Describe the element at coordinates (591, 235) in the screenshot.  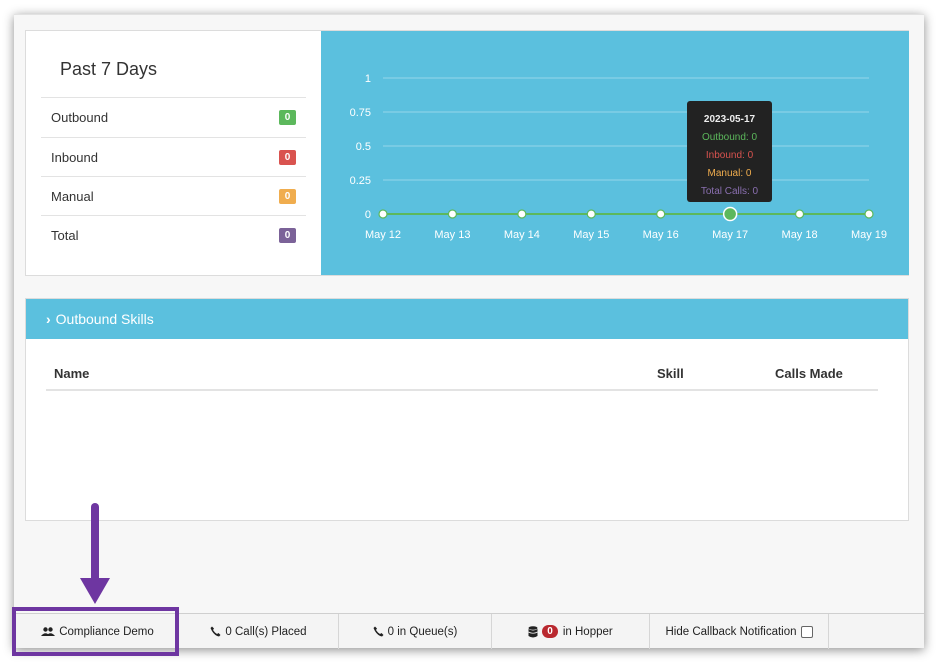
I see `x-tick-label: May 15` at that location.